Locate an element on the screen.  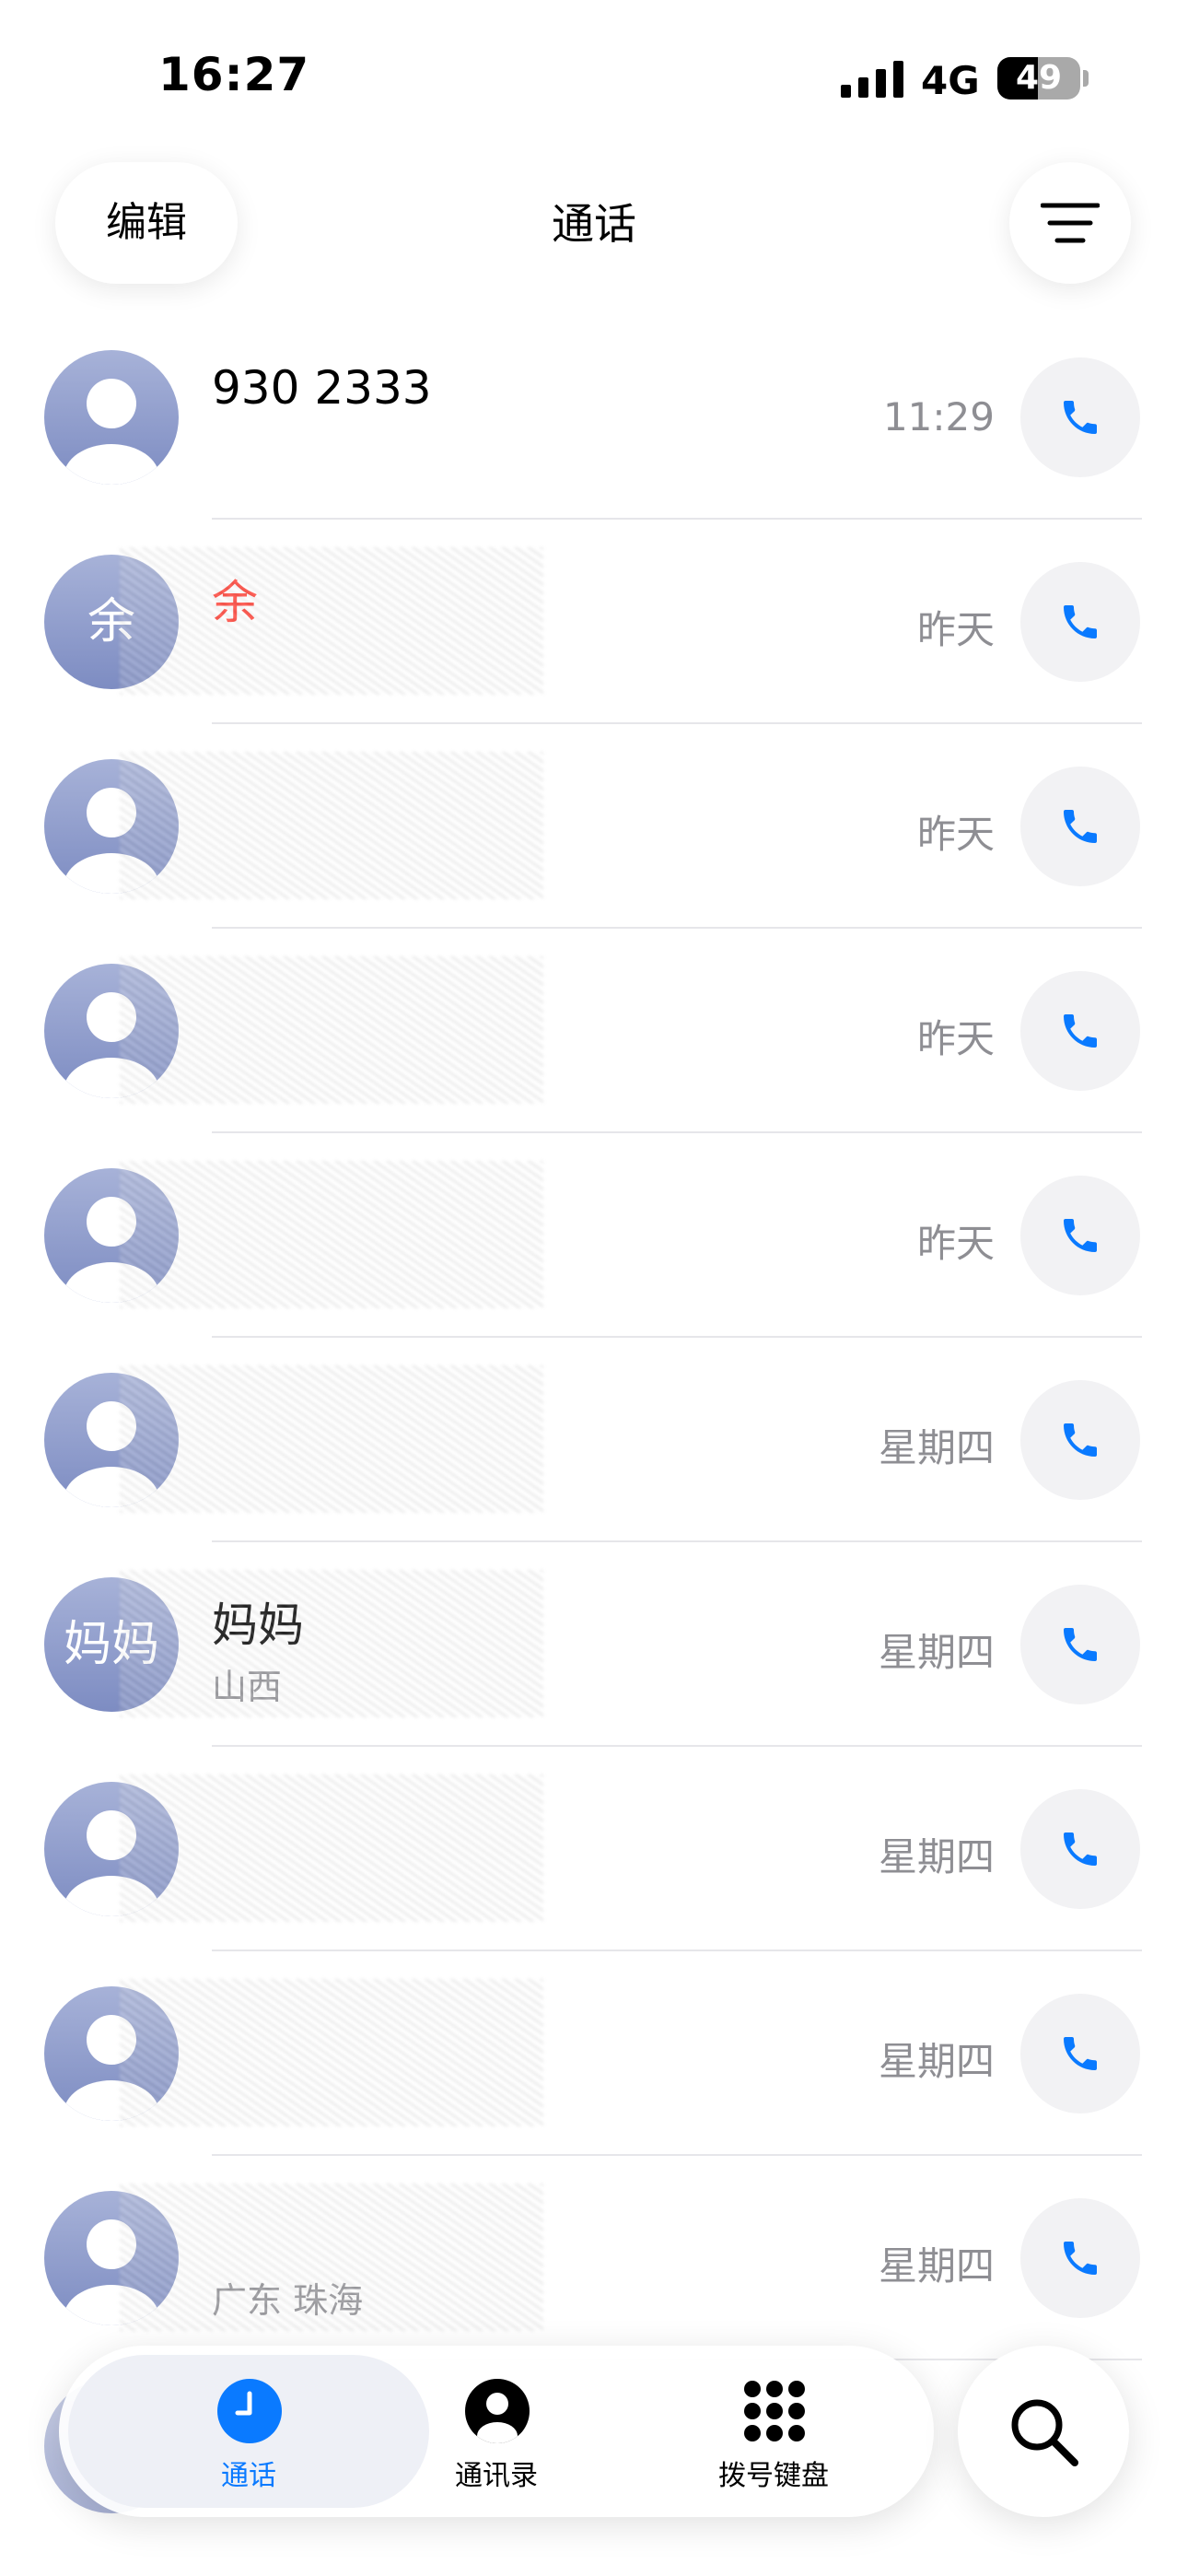
status-time: 16:27 is located at coordinates (234, 74).